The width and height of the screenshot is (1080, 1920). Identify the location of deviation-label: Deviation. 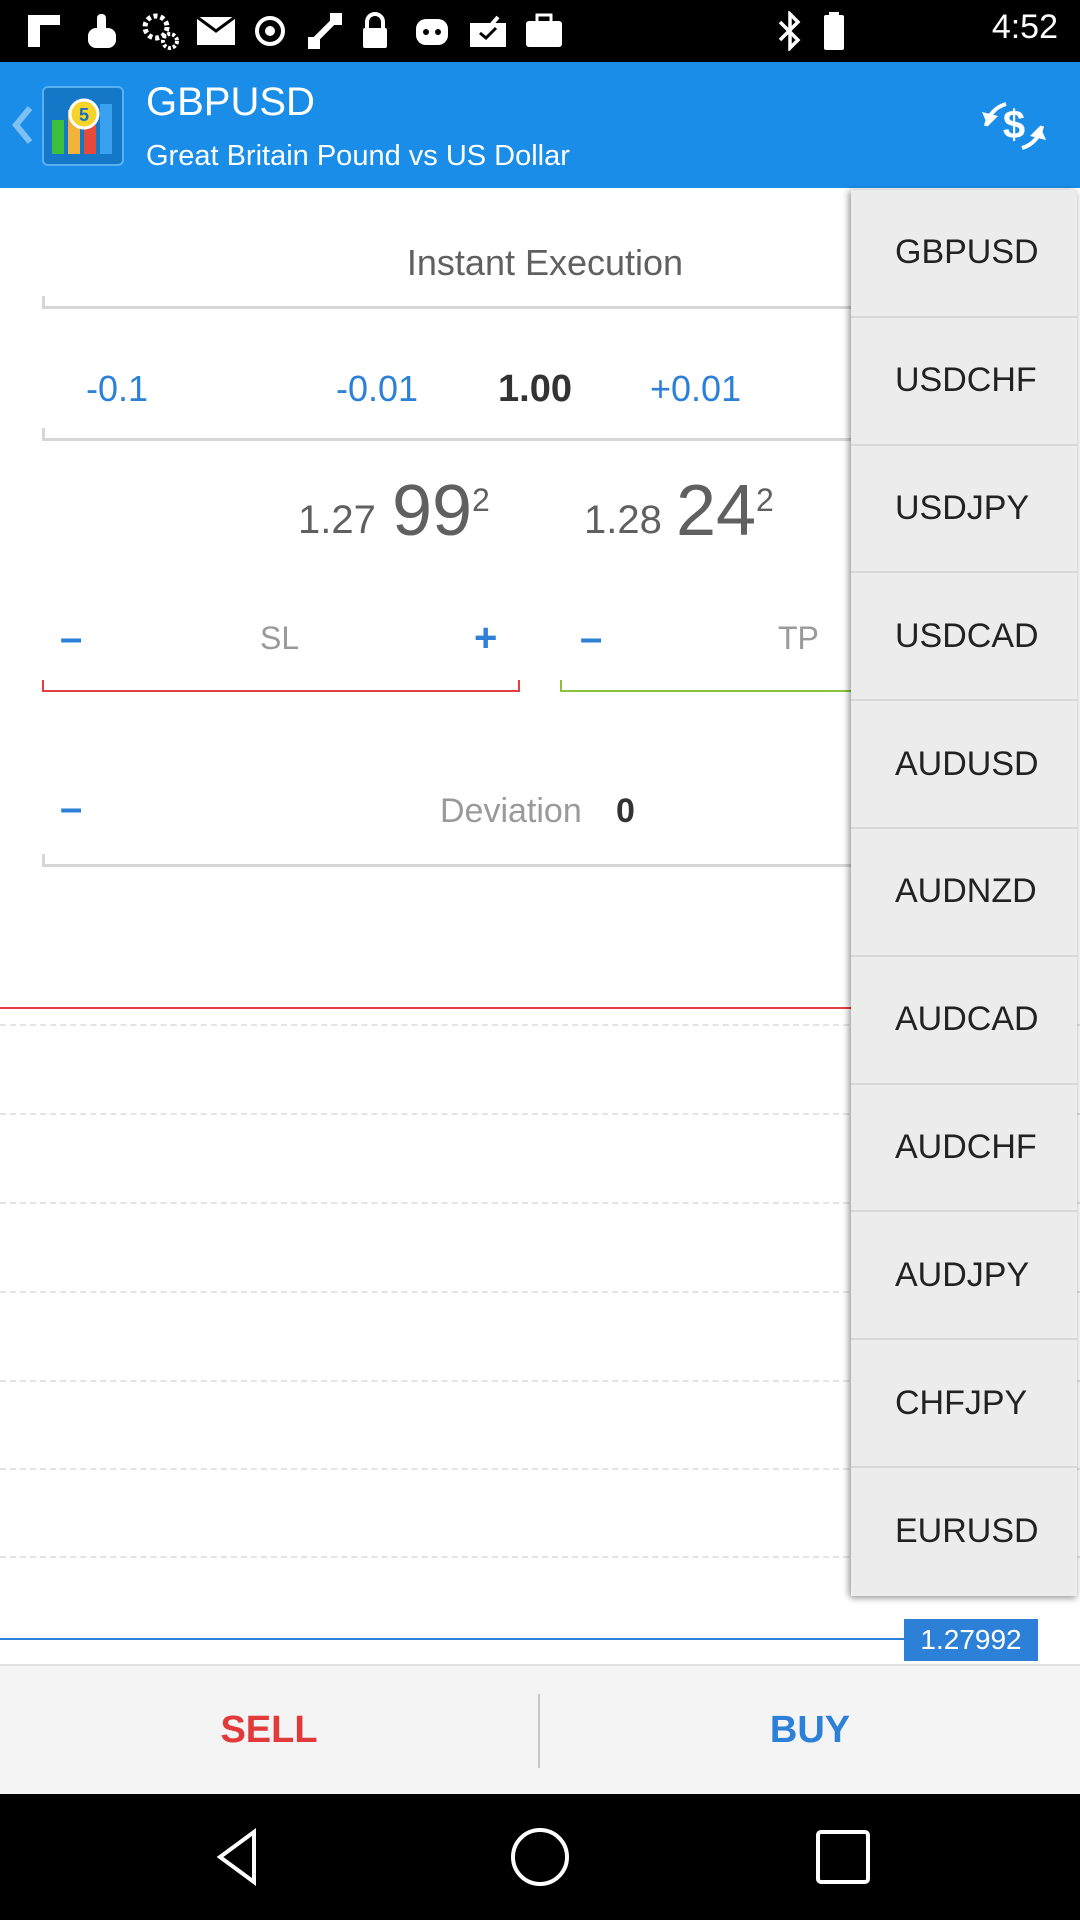
(511, 811).